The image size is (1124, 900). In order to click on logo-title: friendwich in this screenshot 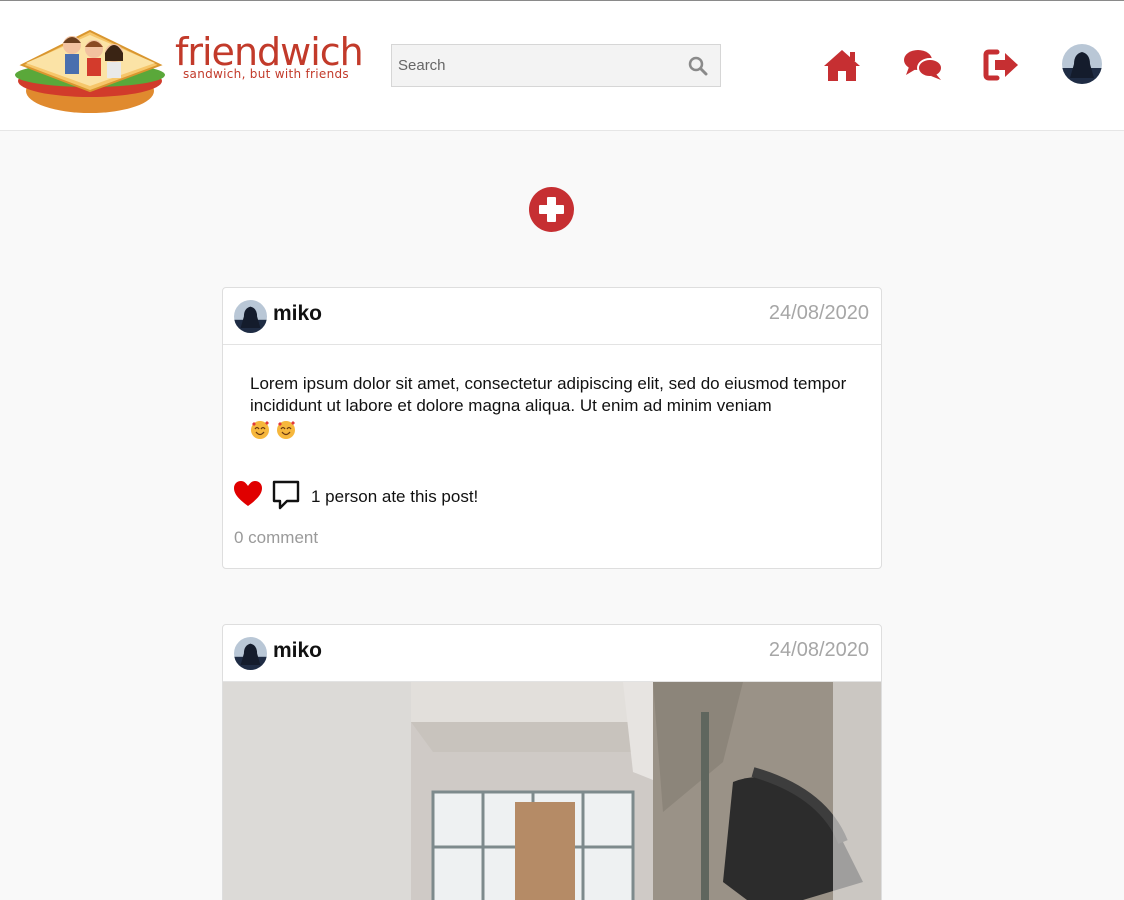, I will do `click(269, 52)`.